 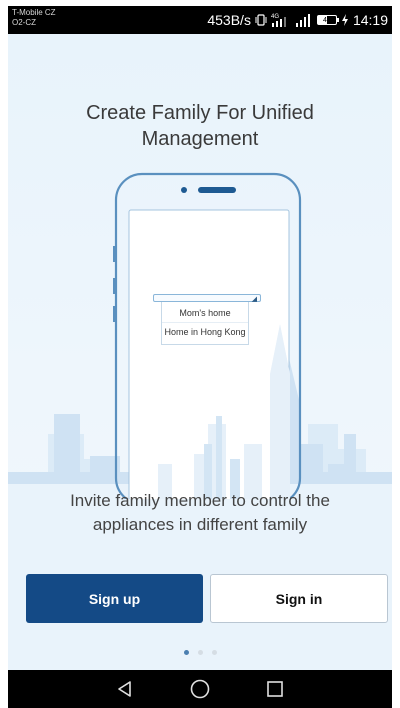 I want to click on charging-icon, so click(x=345, y=20).